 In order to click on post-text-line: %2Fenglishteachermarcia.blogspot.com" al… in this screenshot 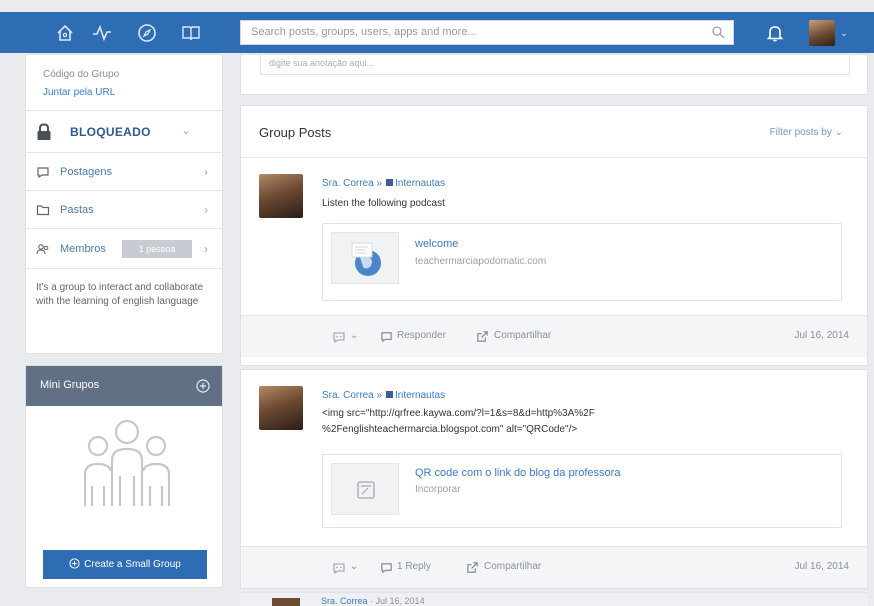, I will do `click(450, 429)`.